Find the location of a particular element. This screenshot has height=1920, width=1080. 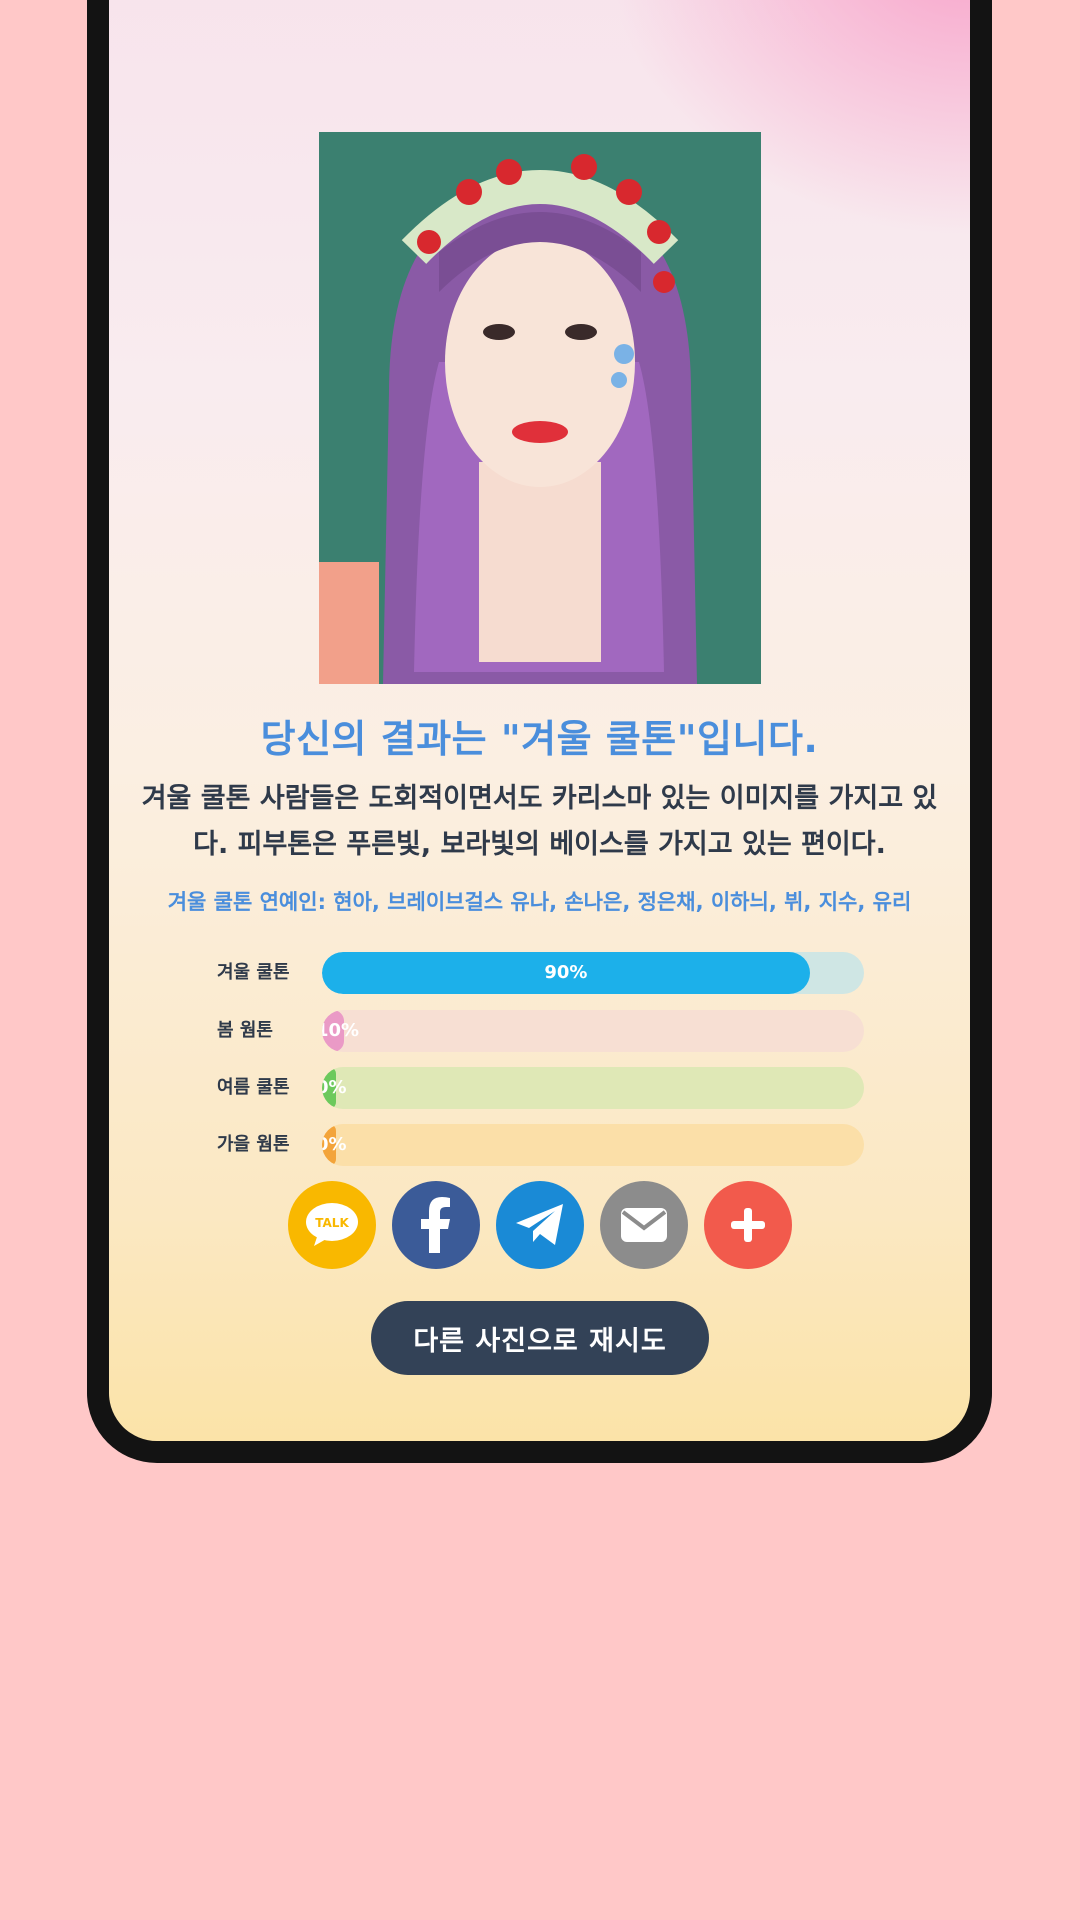

bar-percent: 90% is located at coordinates (566, 972).